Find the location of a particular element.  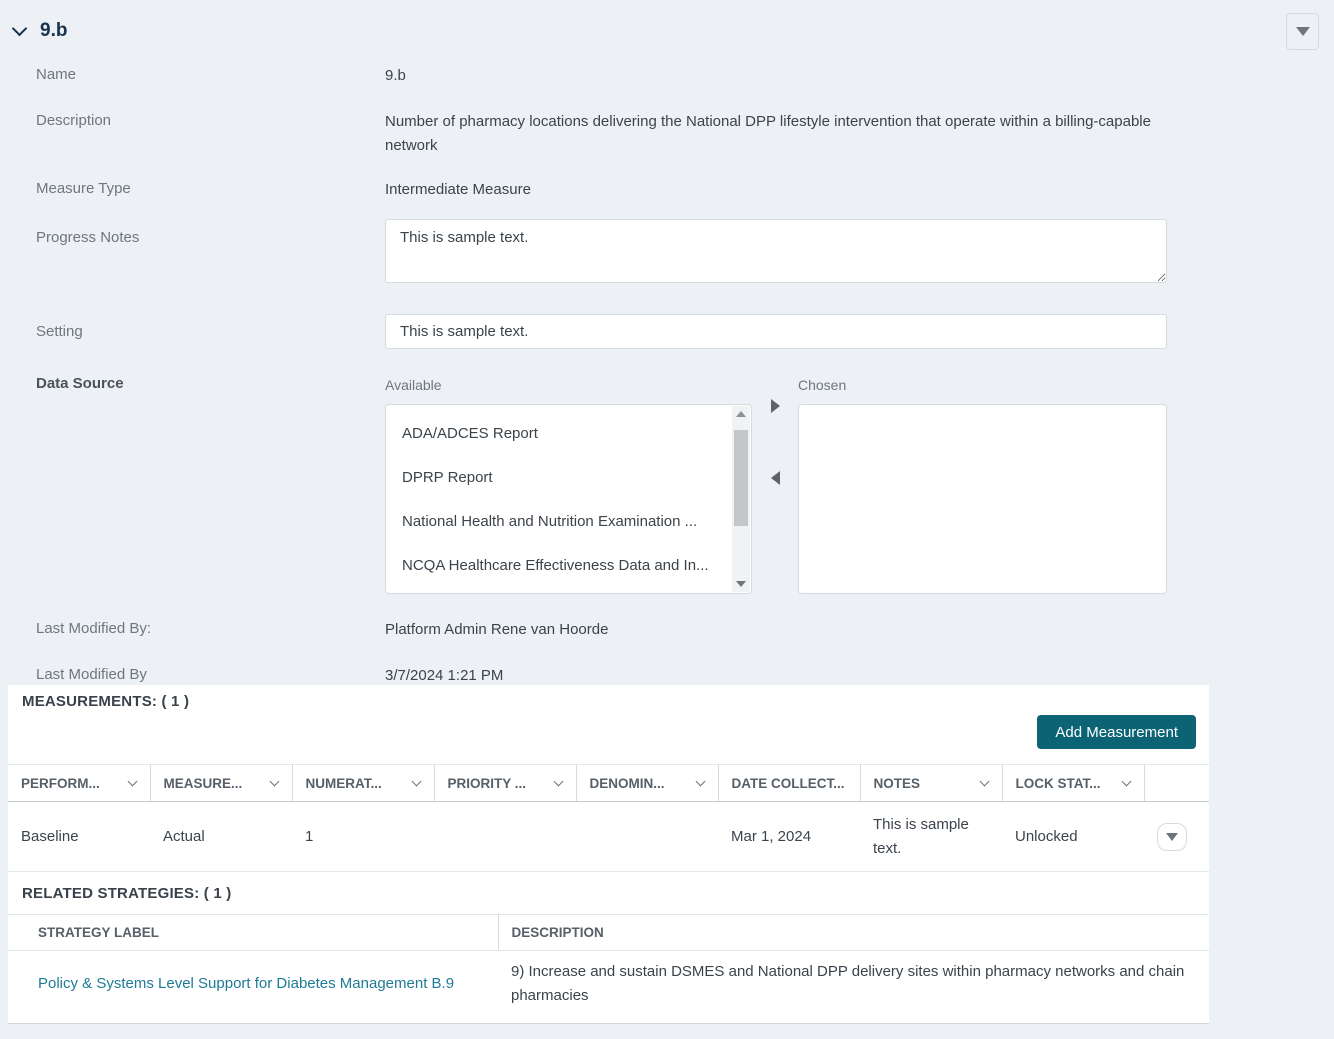

setting-input is located at coordinates (776, 331).